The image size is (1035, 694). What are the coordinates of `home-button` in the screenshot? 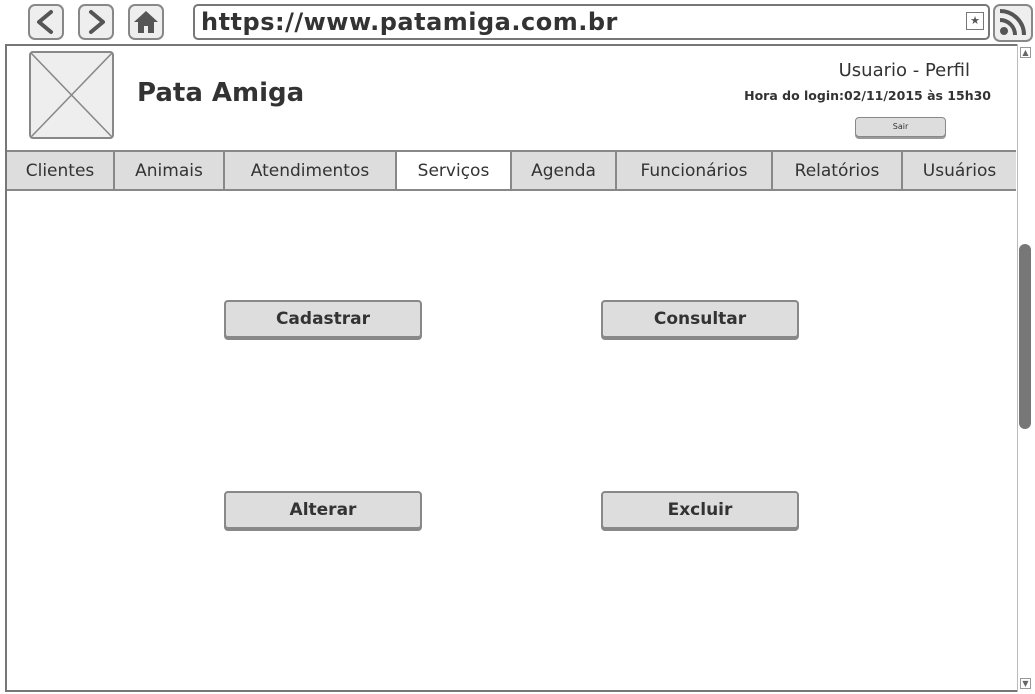 It's located at (146, 22).